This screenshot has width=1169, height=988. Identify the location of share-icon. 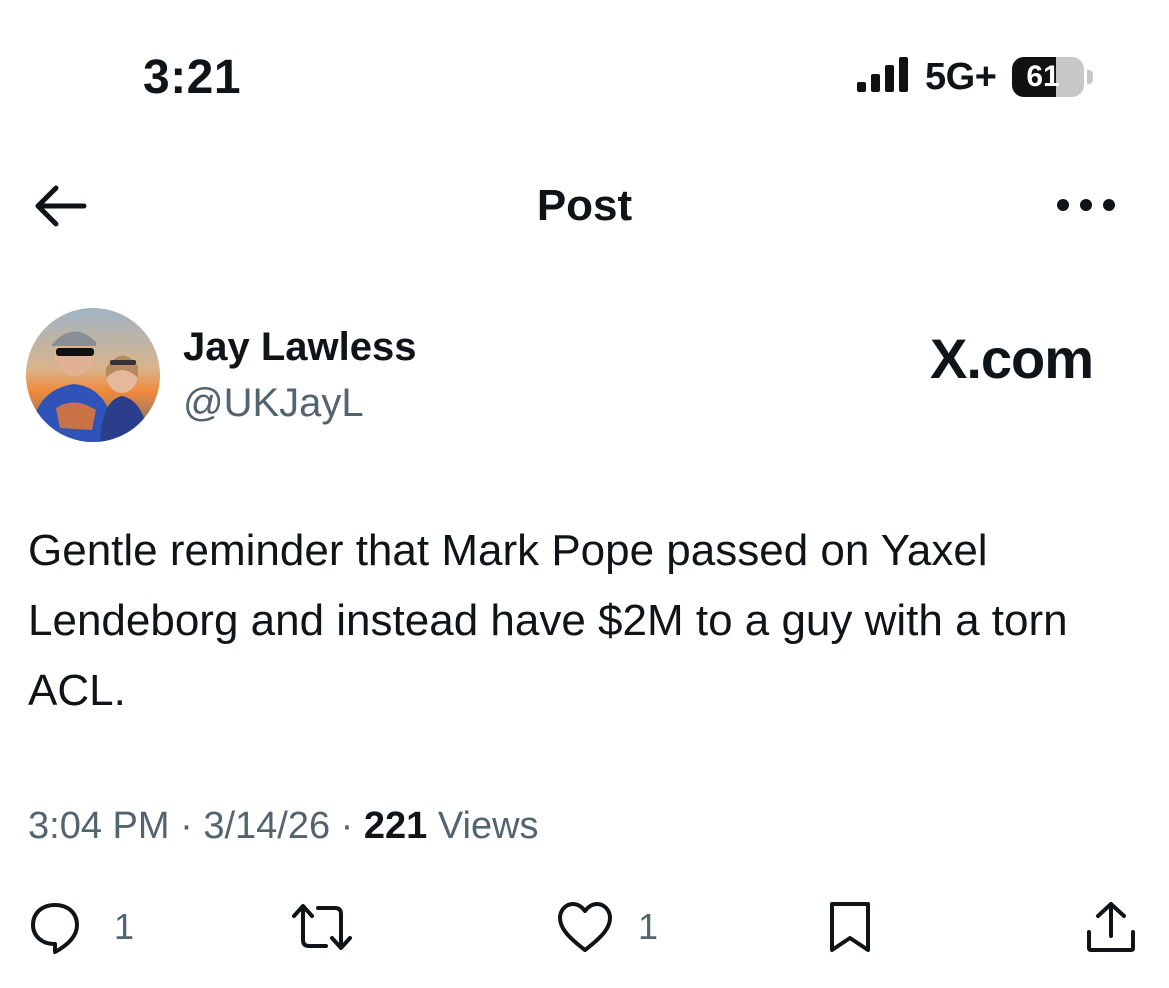
(1111, 927).